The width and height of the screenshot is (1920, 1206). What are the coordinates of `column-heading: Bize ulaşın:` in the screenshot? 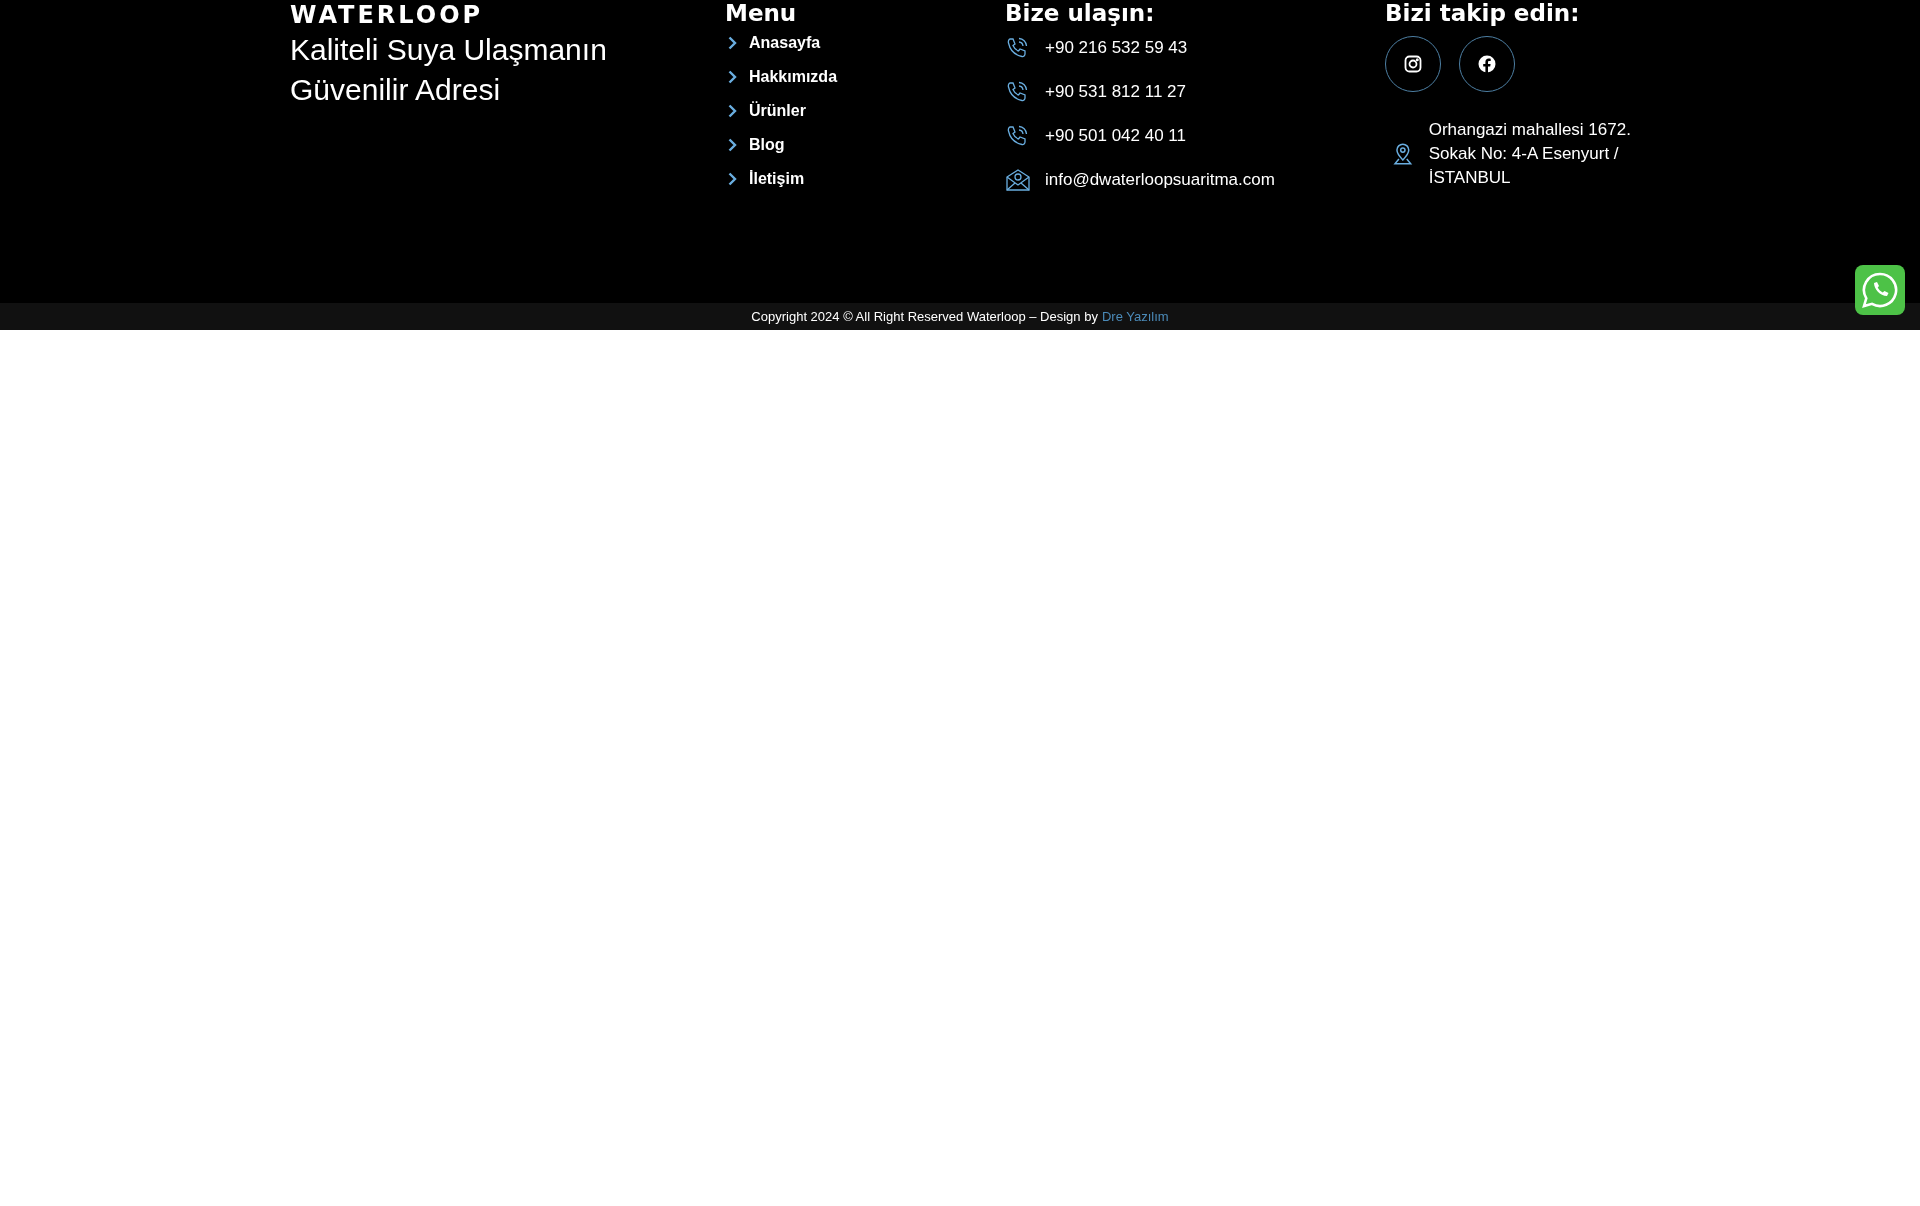 It's located at (1080, 13).